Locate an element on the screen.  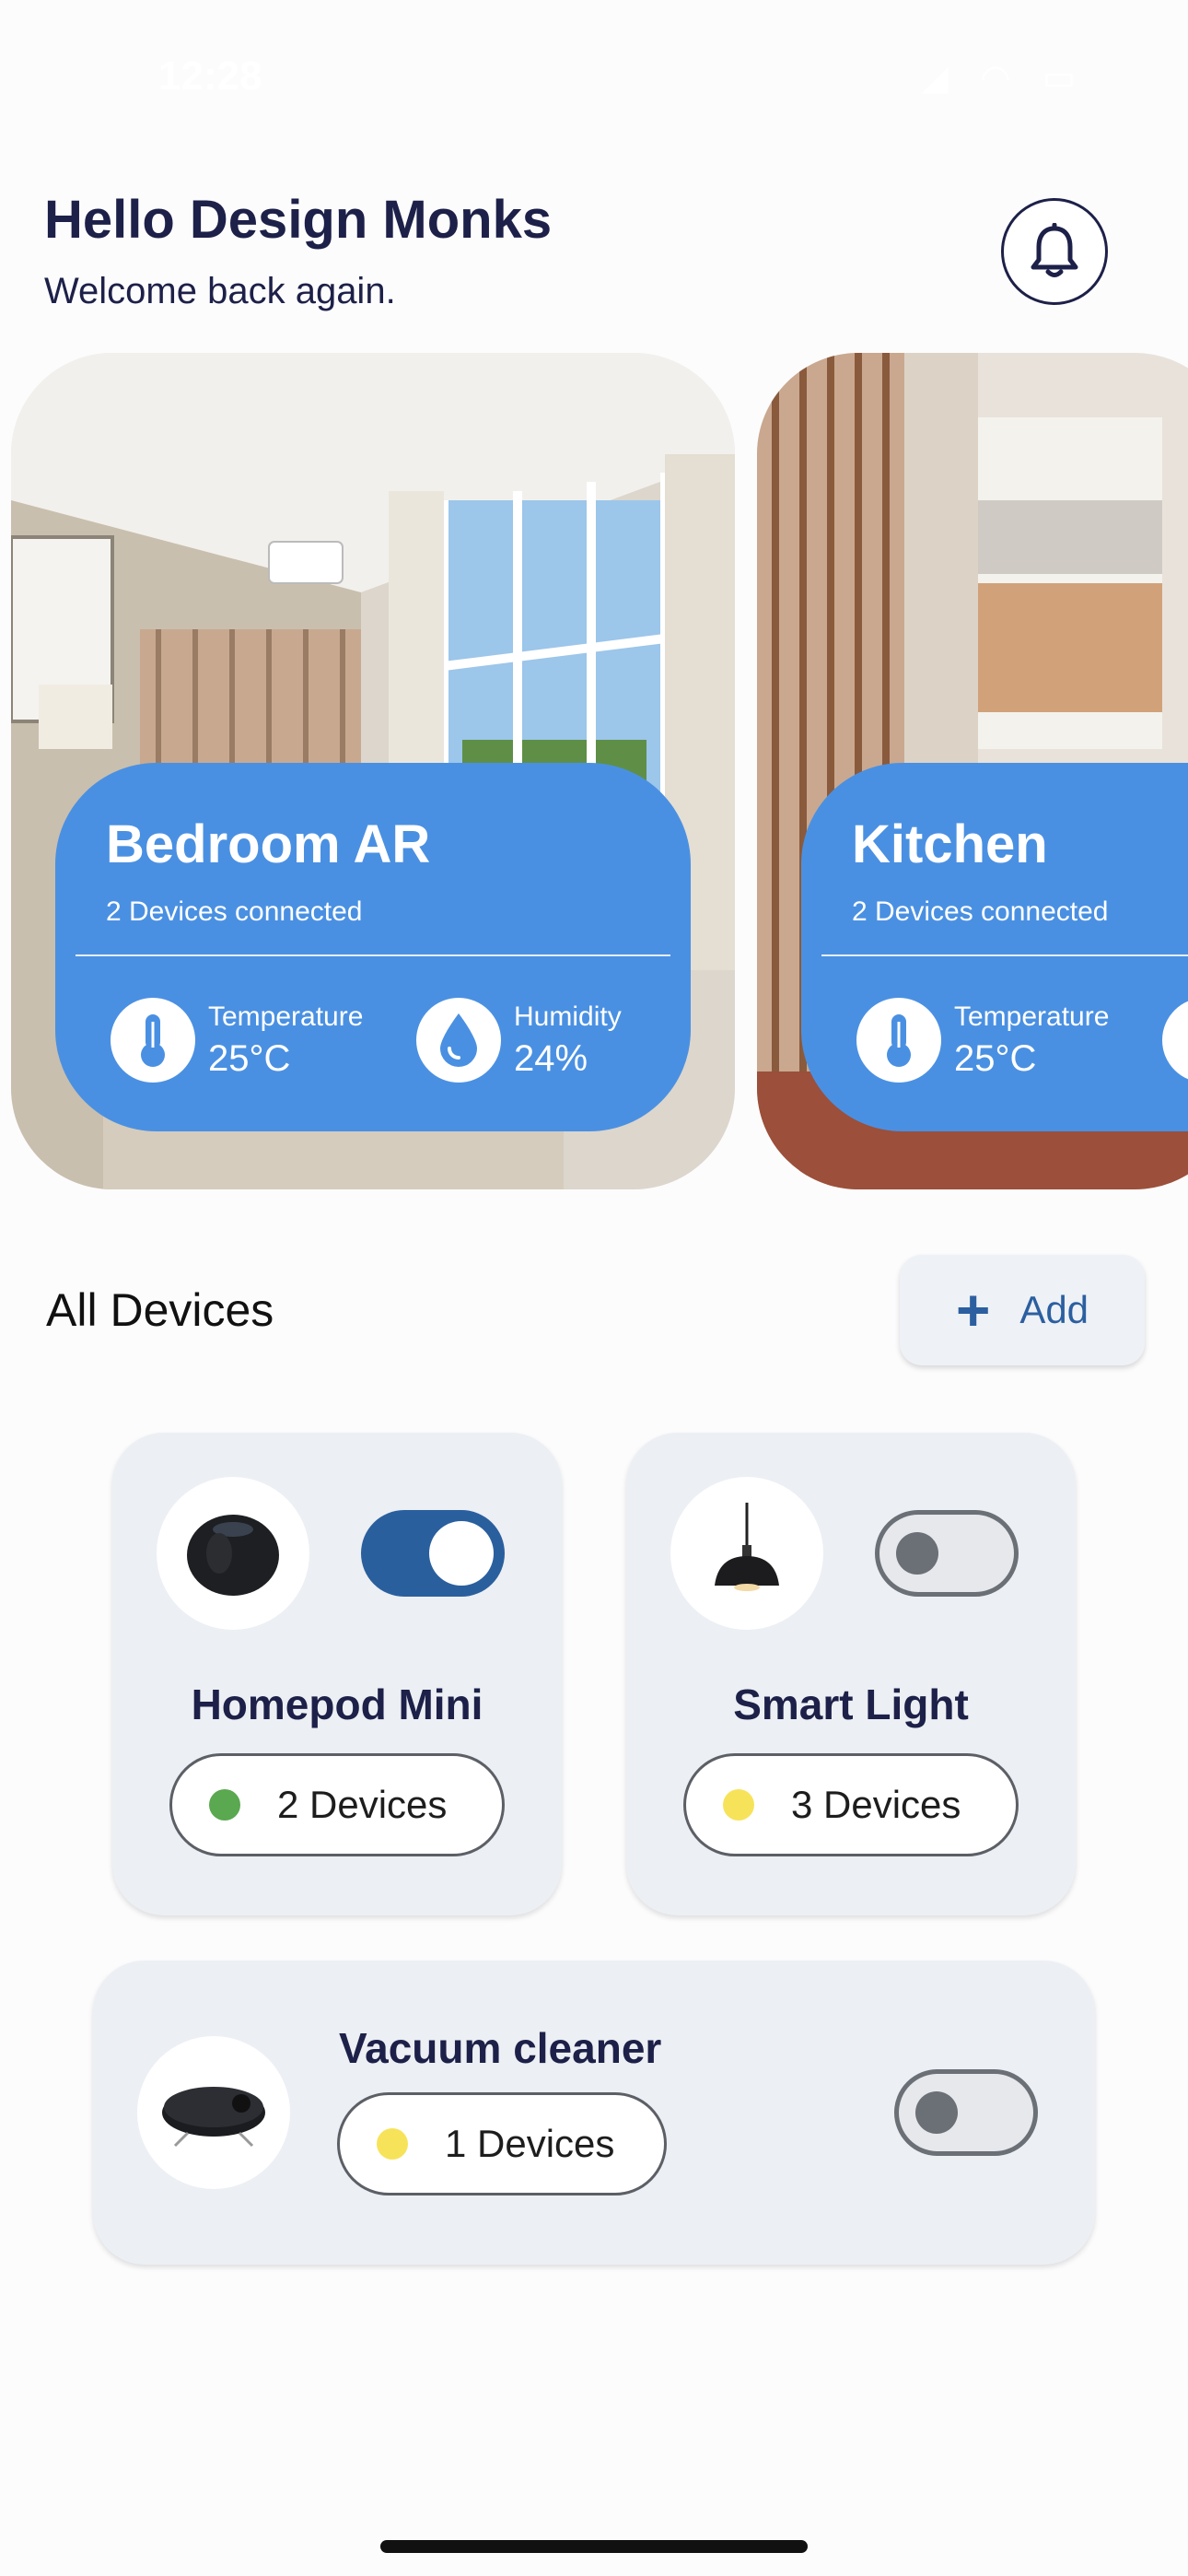
bell-icon is located at coordinates (1054, 250).